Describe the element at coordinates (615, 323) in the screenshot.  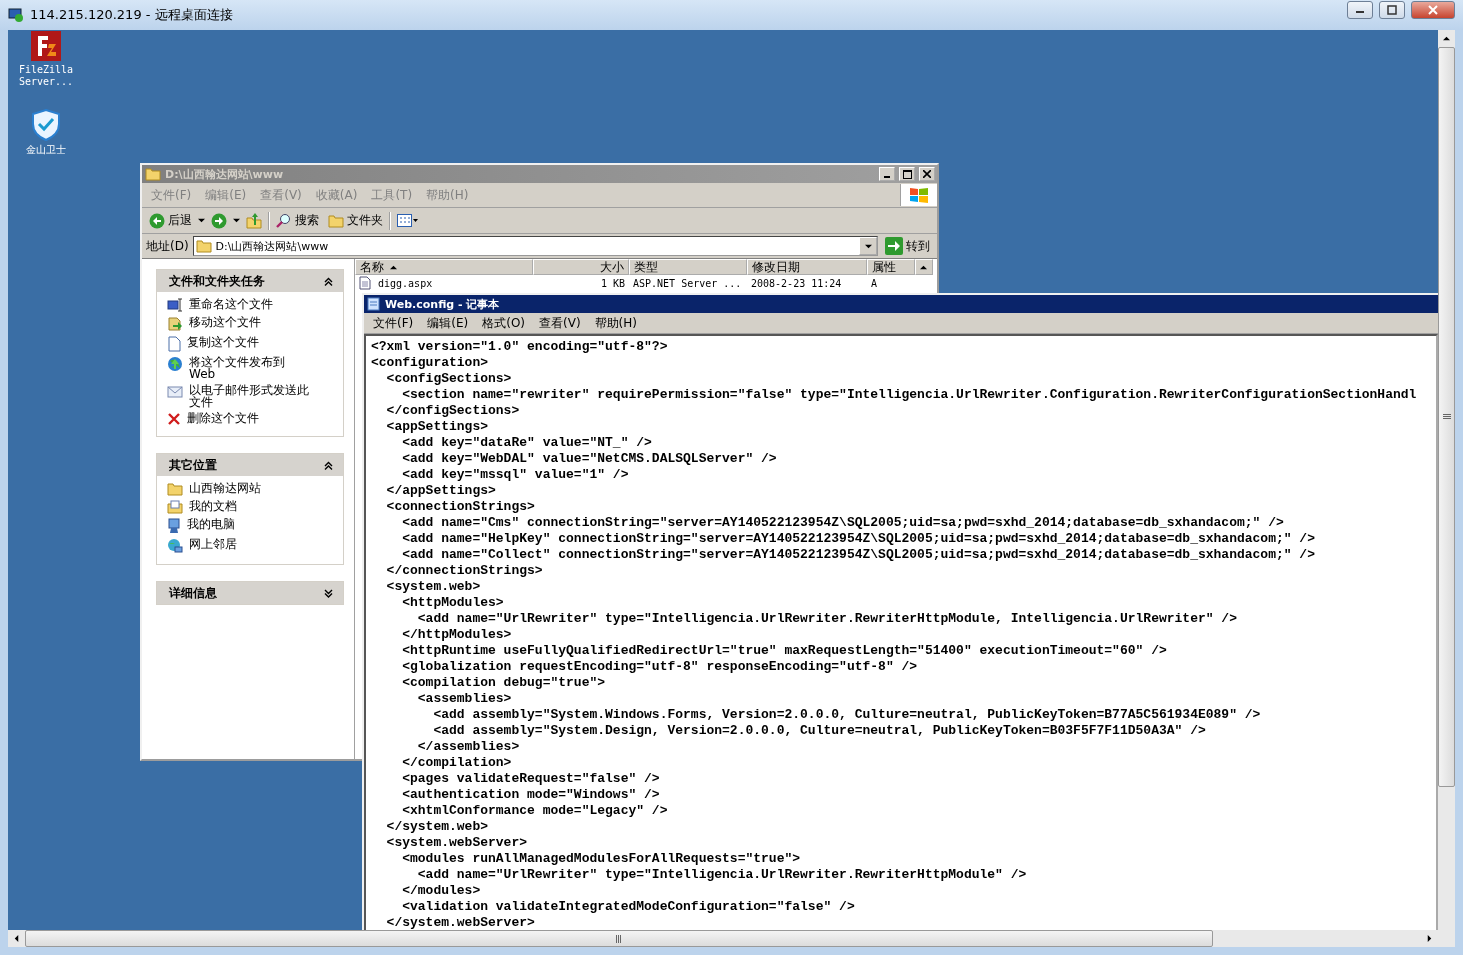
I see `menu-item: 帮助(H)` at that location.